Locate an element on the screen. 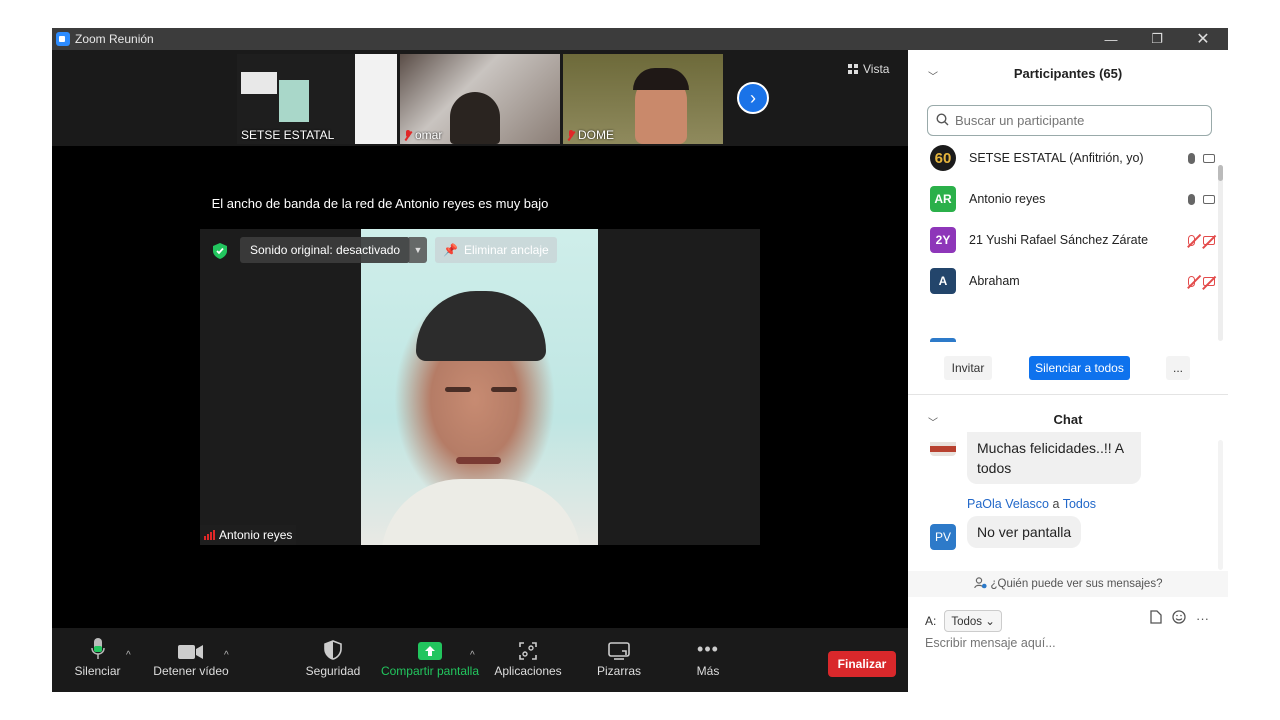 The image size is (1280, 720). thumbnail-video: SETSE ESTATAL is located at coordinates (317, 99).